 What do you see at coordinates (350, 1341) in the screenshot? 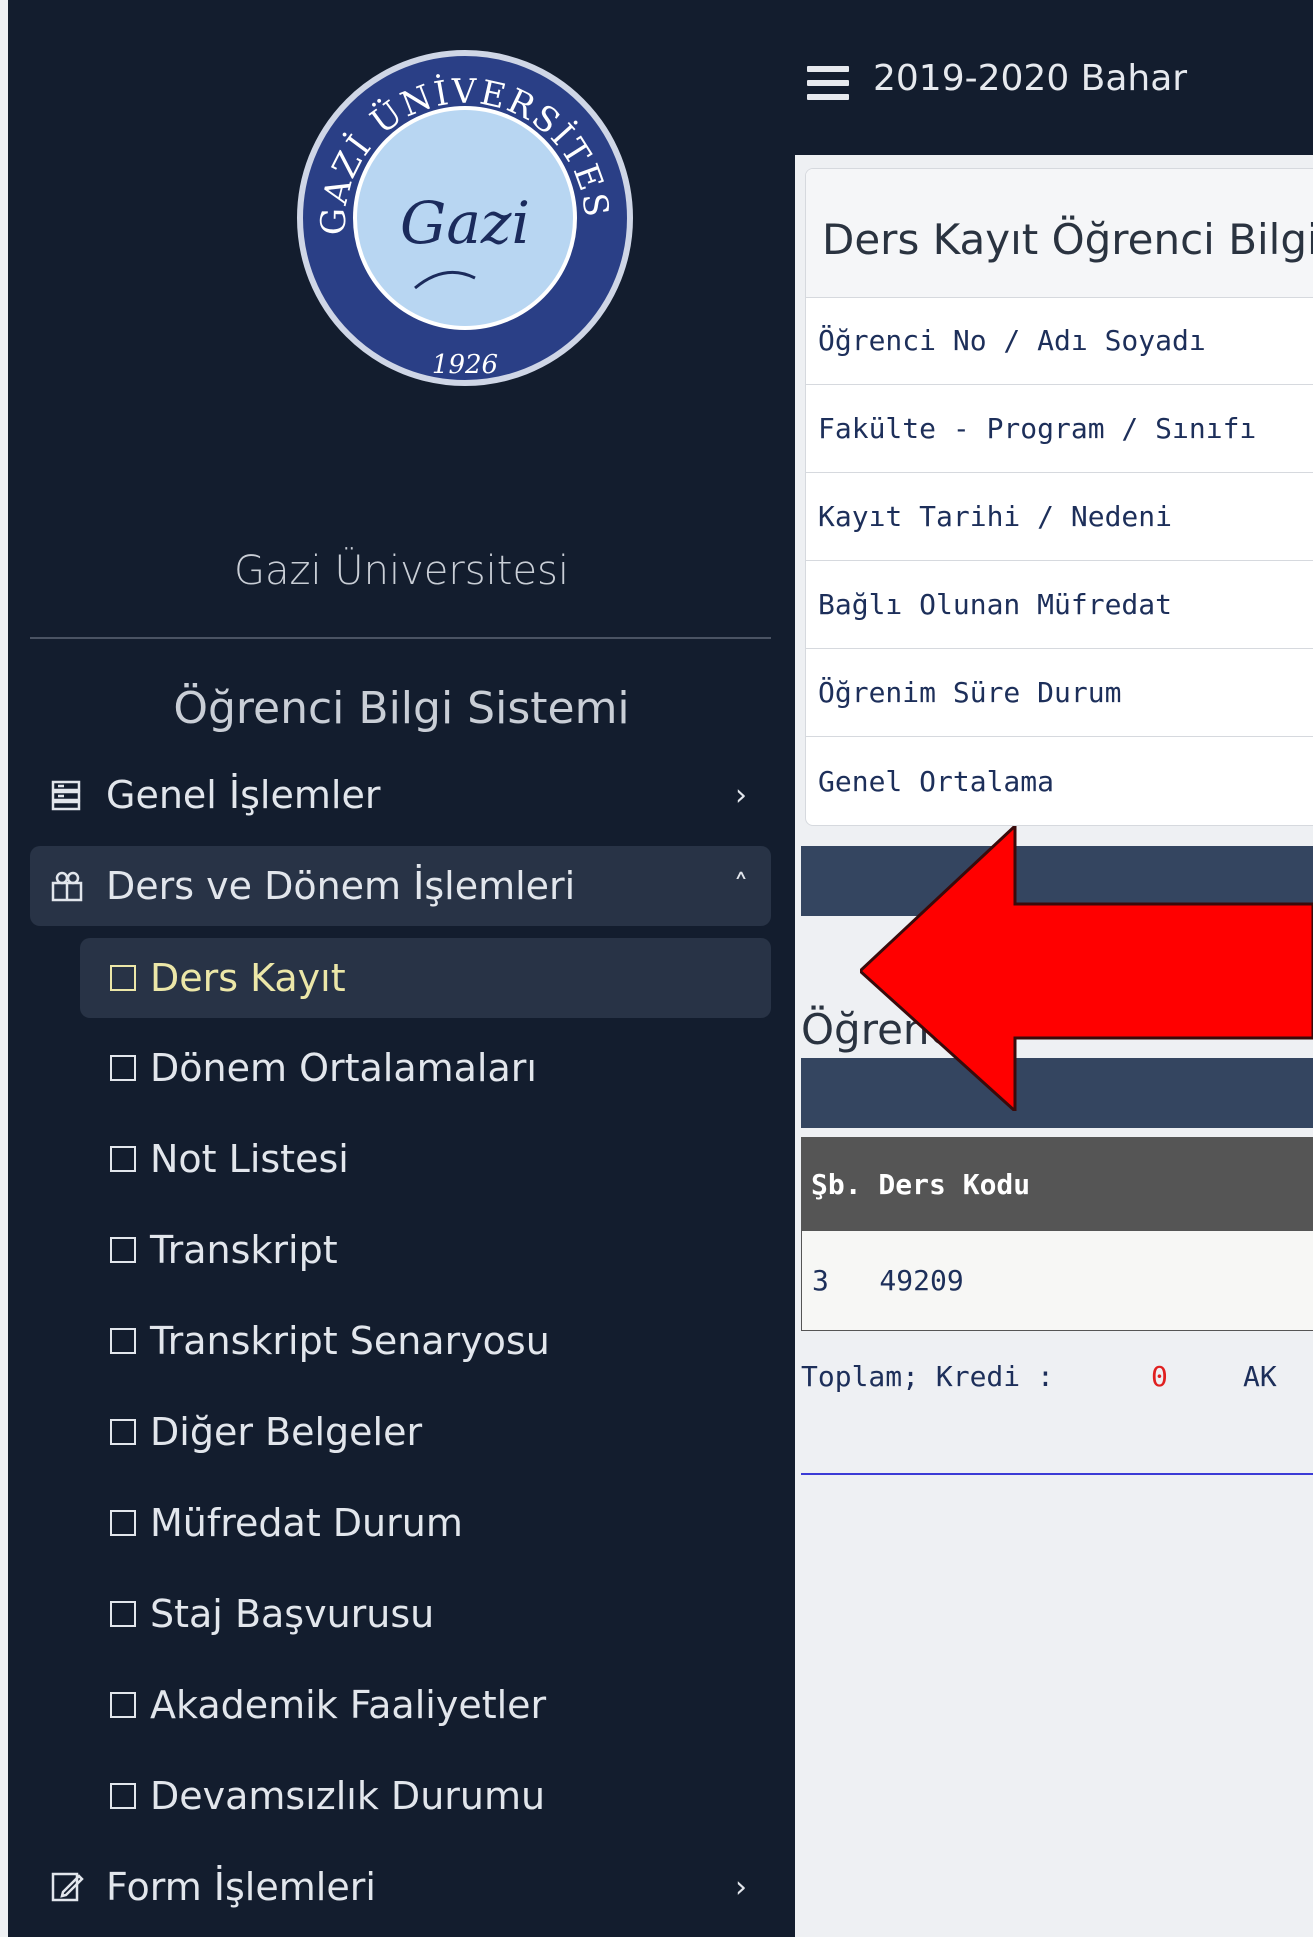
I see `submenu-label: Transkript Senaryosu` at bounding box center [350, 1341].